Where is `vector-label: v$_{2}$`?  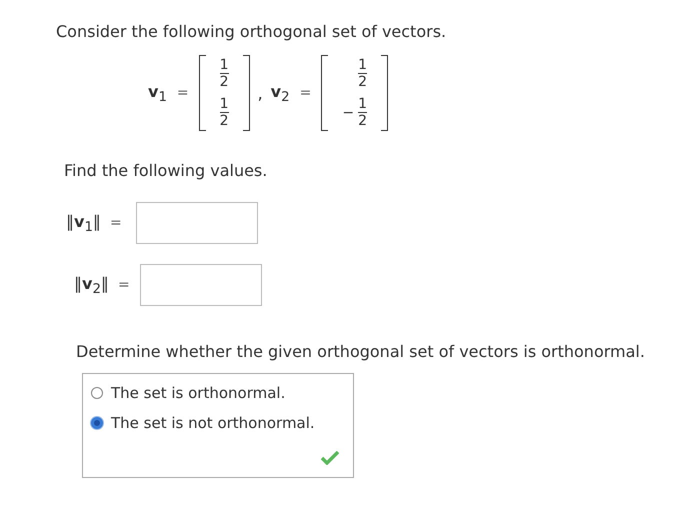 vector-label: v$_{2}$ is located at coordinates (280, 93).